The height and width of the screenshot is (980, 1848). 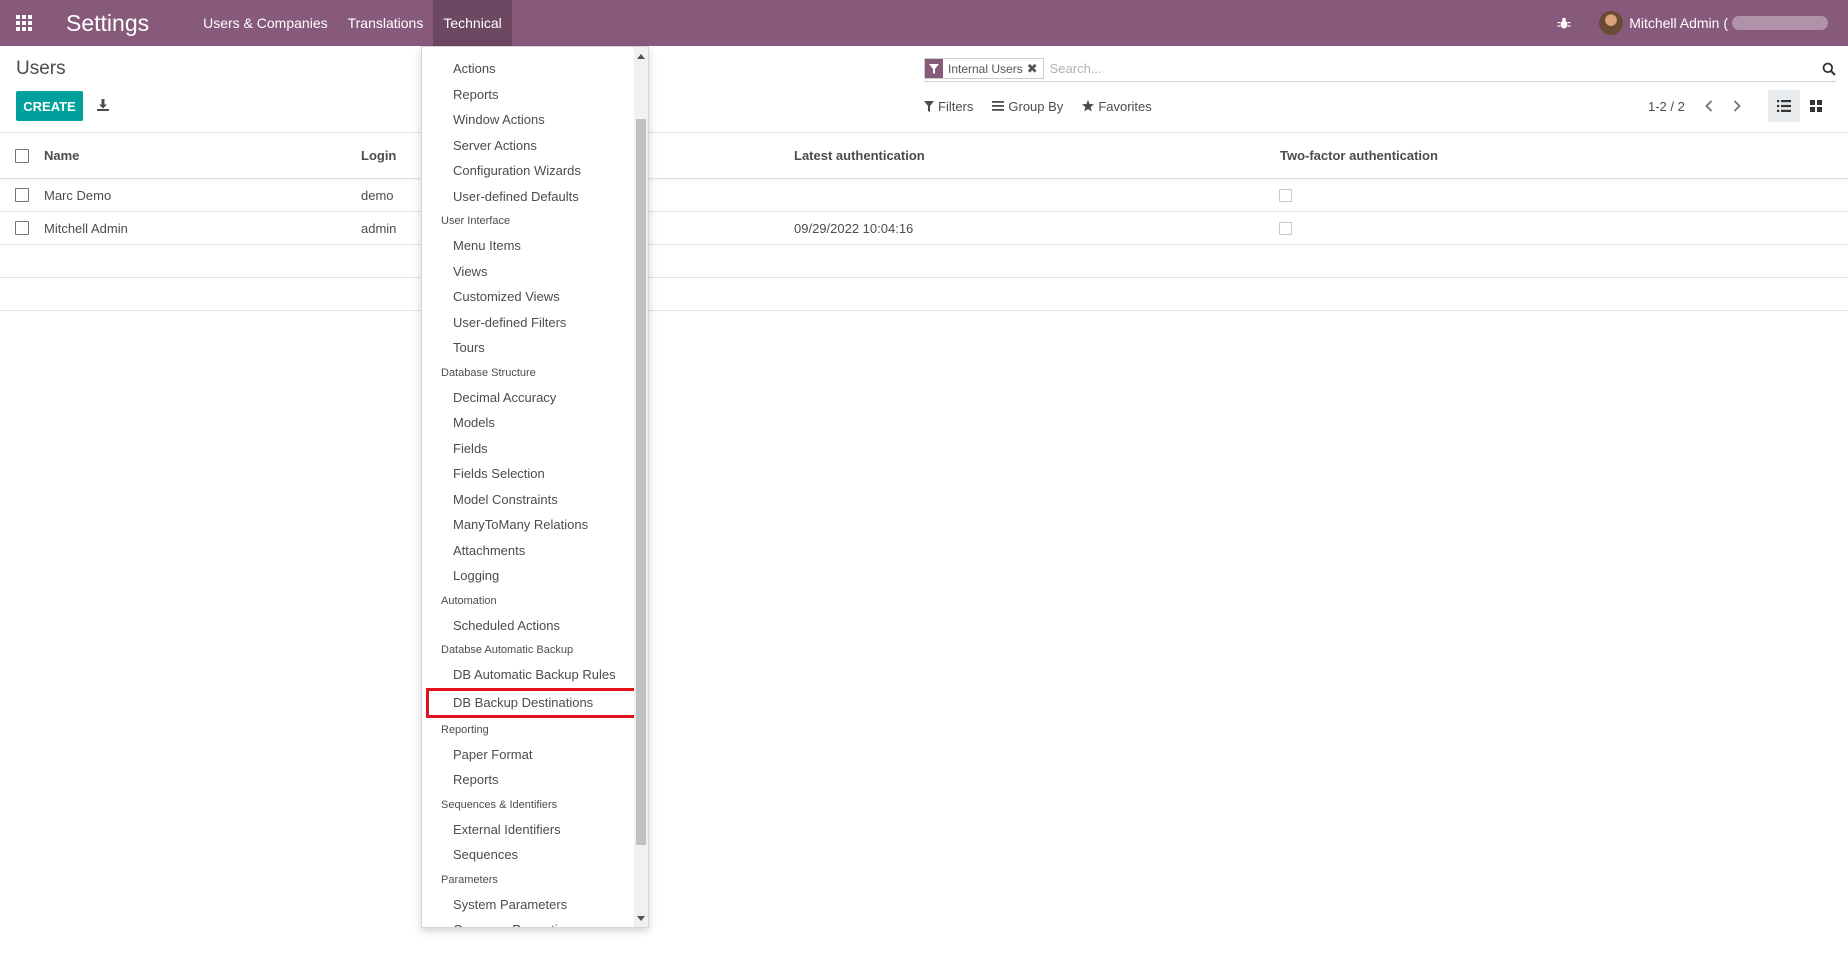 I want to click on bars-icon, so click(x=998, y=106).